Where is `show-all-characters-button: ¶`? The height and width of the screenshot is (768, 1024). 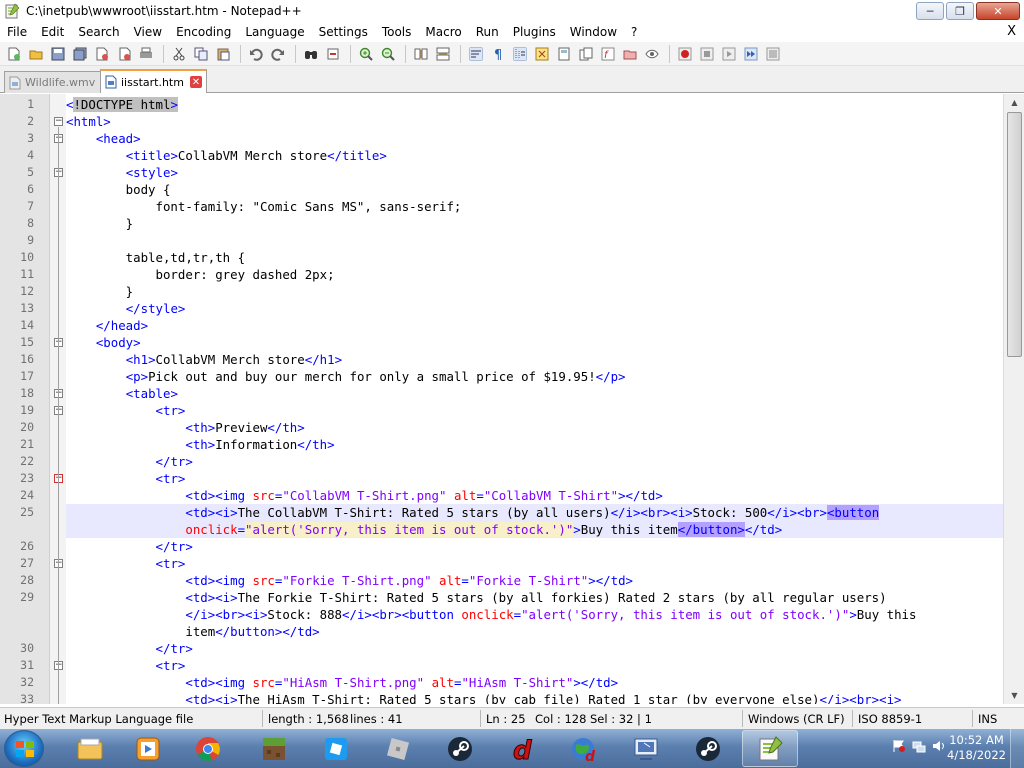
show-all-characters-button: ¶ is located at coordinates (498, 54).